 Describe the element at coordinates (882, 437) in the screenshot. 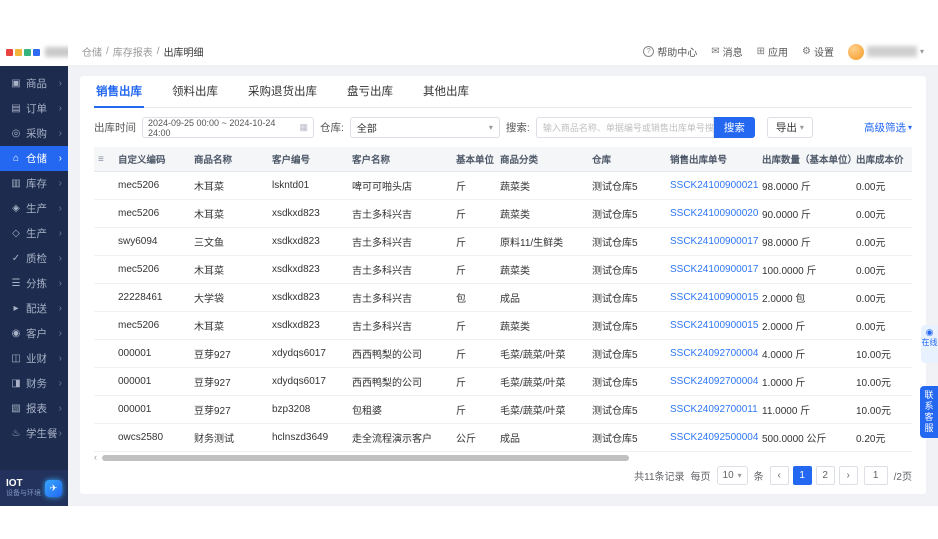

I see `table-cell: 0.20元` at that location.